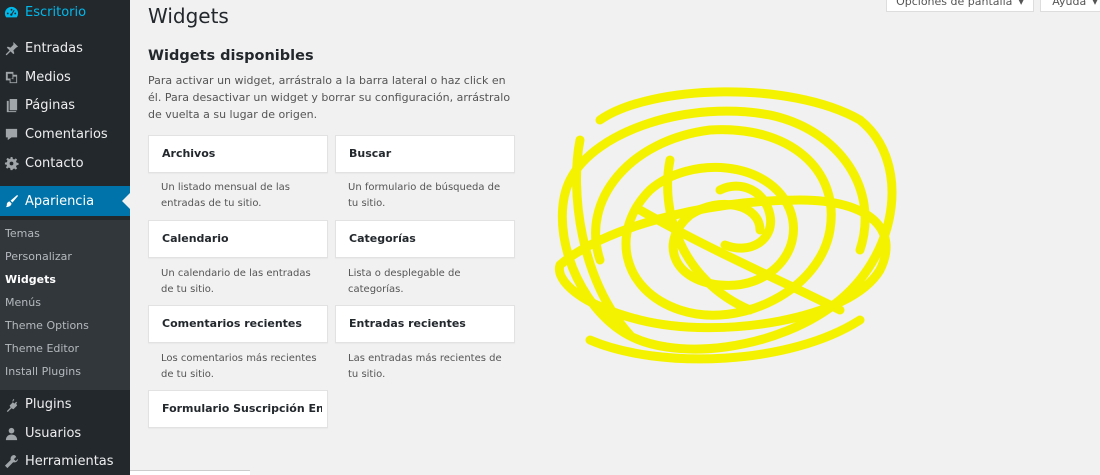 The height and width of the screenshot is (475, 1100). I want to click on comment-icon, so click(11, 134).